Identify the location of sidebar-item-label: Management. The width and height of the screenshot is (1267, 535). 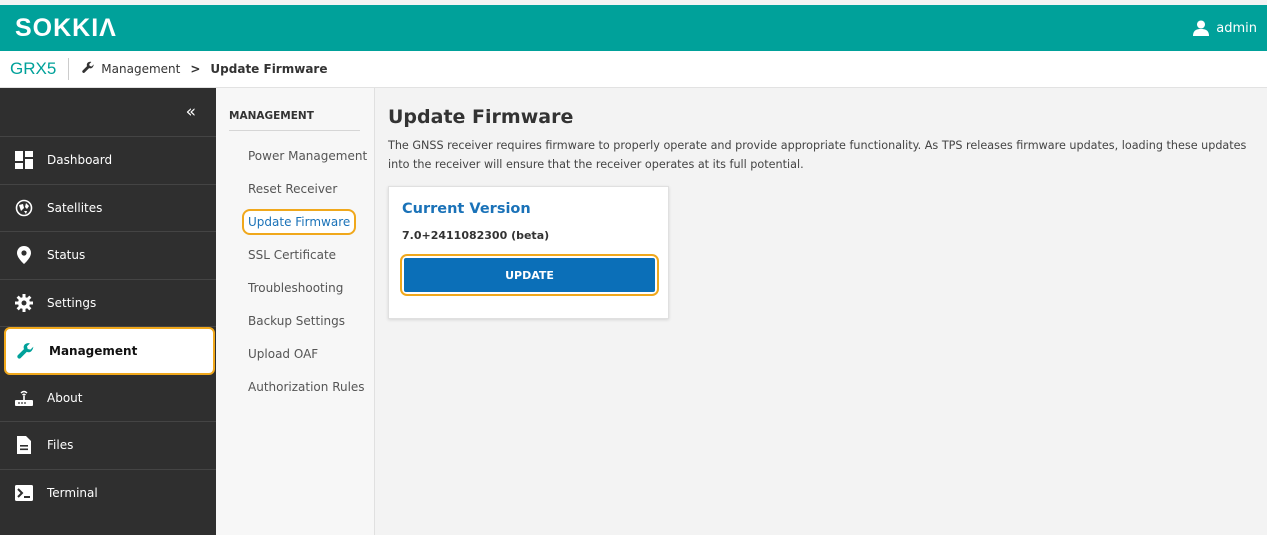
(93, 350).